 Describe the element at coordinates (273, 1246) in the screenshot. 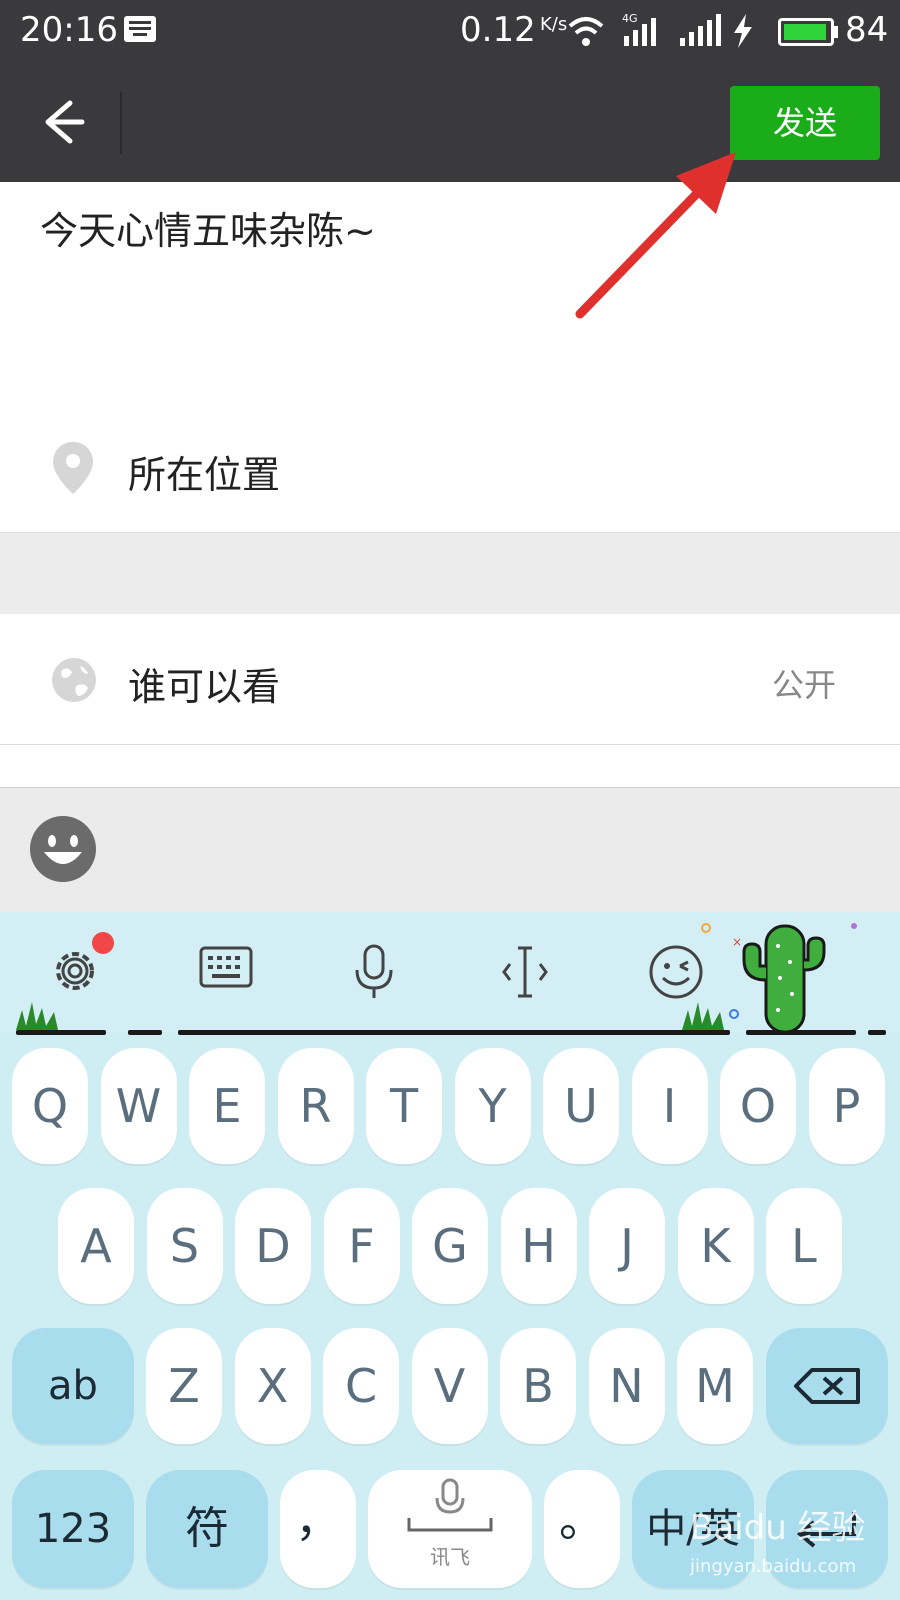

I see `key-d: D` at that location.